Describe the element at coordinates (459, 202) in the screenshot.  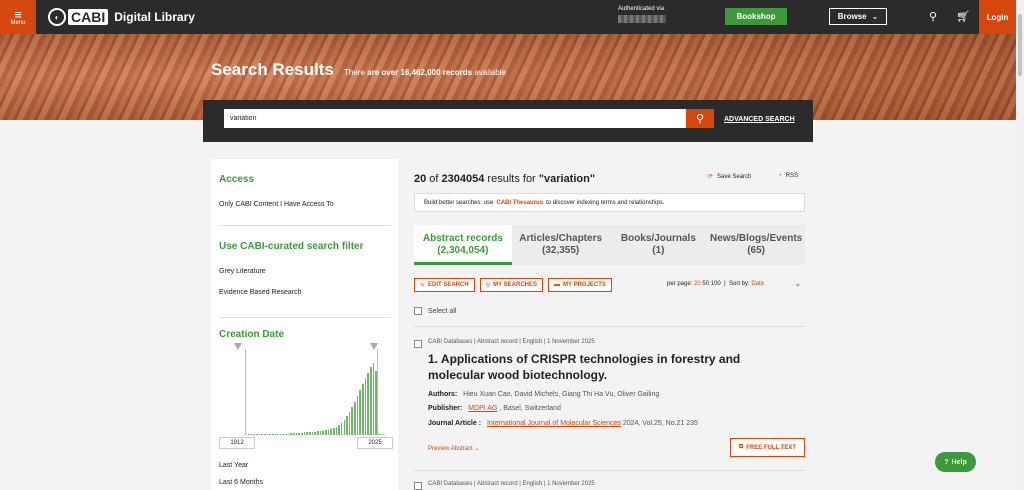
I see `tip-pre: Build better searches: use` at that location.